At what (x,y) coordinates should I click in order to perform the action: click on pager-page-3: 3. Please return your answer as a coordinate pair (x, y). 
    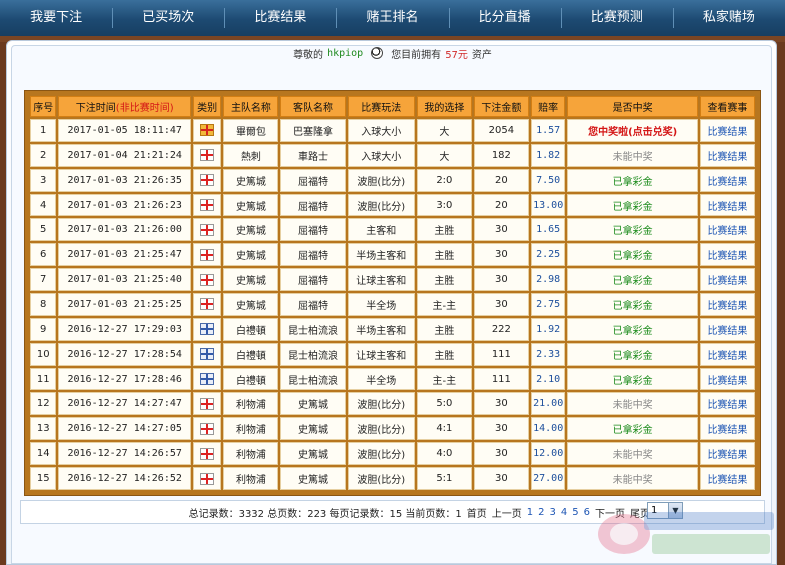
    Looking at the image, I should click on (553, 512).